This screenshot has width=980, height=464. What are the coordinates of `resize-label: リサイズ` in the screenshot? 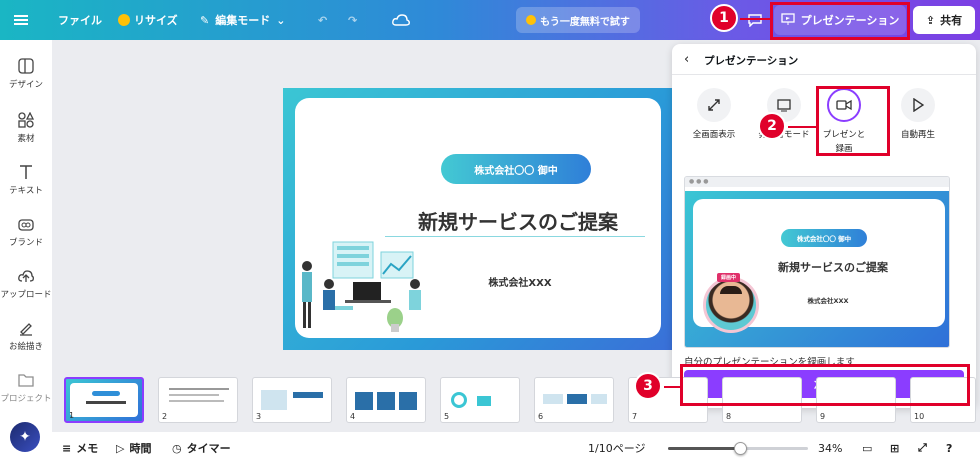 It's located at (156, 20).